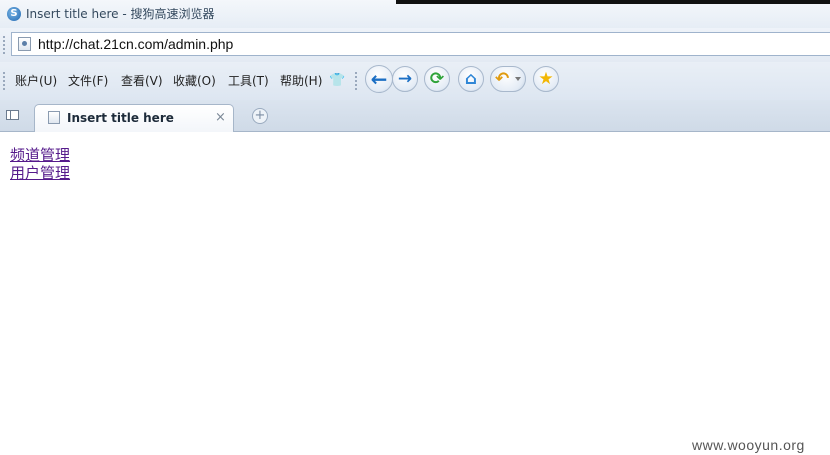  What do you see at coordinates (120, 14) in the screenshot?
I see `window-title: Insert title here - 搜狗高速浏览器` at bounding box center [120, 14].